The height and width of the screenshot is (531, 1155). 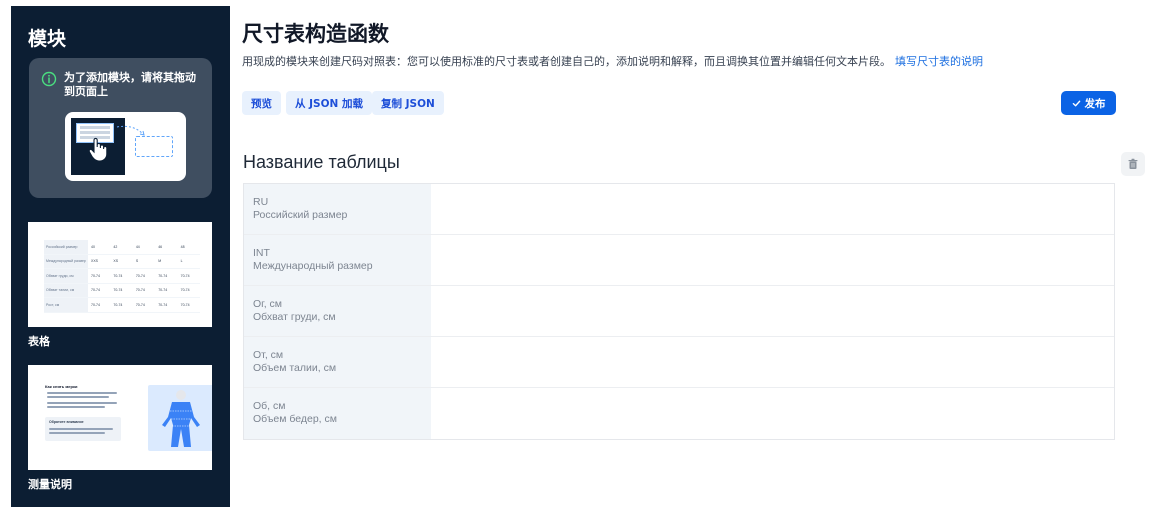 What do you see at coordinates (315, 34) in the screenshot?
I see `page-title: 尺寸表构造函数` at bounding box center [315, 34].